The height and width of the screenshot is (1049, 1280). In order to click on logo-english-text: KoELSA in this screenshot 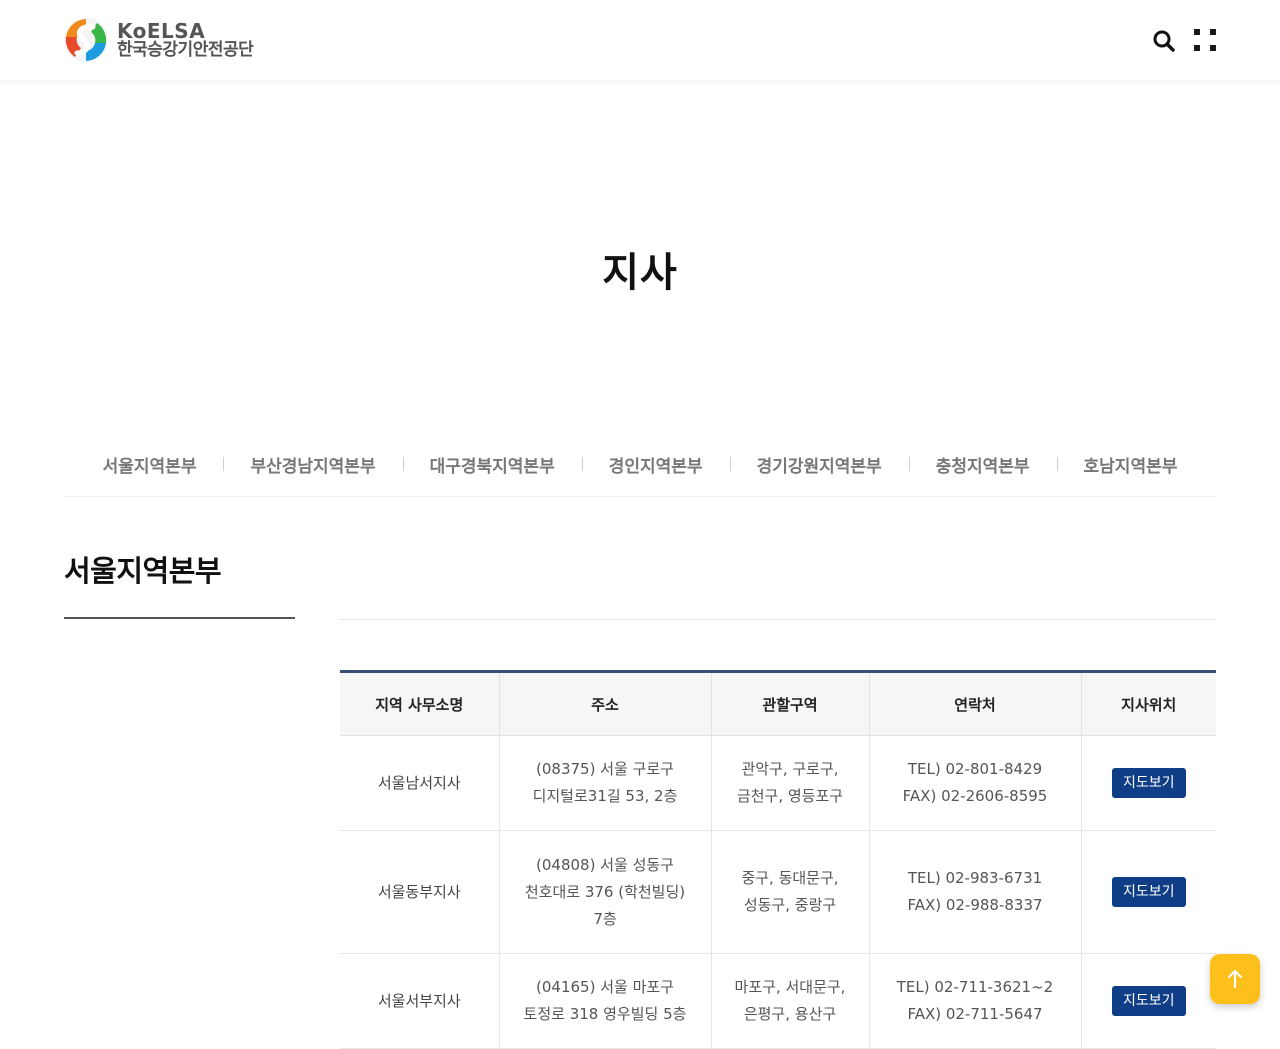, I will do `click(161, 30)`.